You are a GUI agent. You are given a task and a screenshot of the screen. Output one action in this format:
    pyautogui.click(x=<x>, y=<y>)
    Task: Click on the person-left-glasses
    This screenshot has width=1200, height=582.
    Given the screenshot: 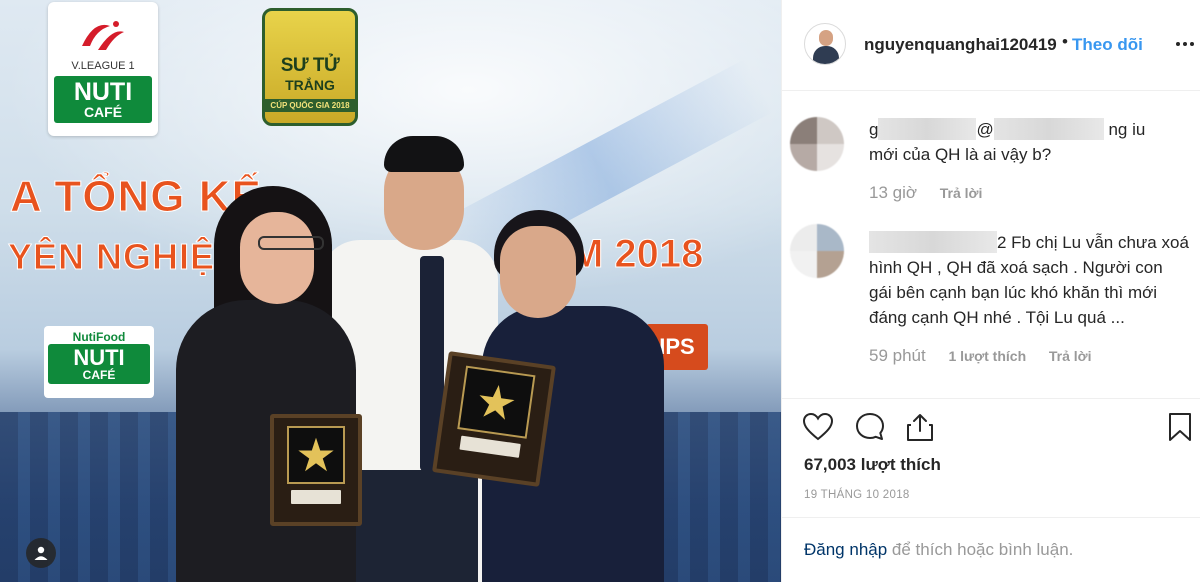 What is the action you would take?
    pyautogui.click(x=291, y=243)
    